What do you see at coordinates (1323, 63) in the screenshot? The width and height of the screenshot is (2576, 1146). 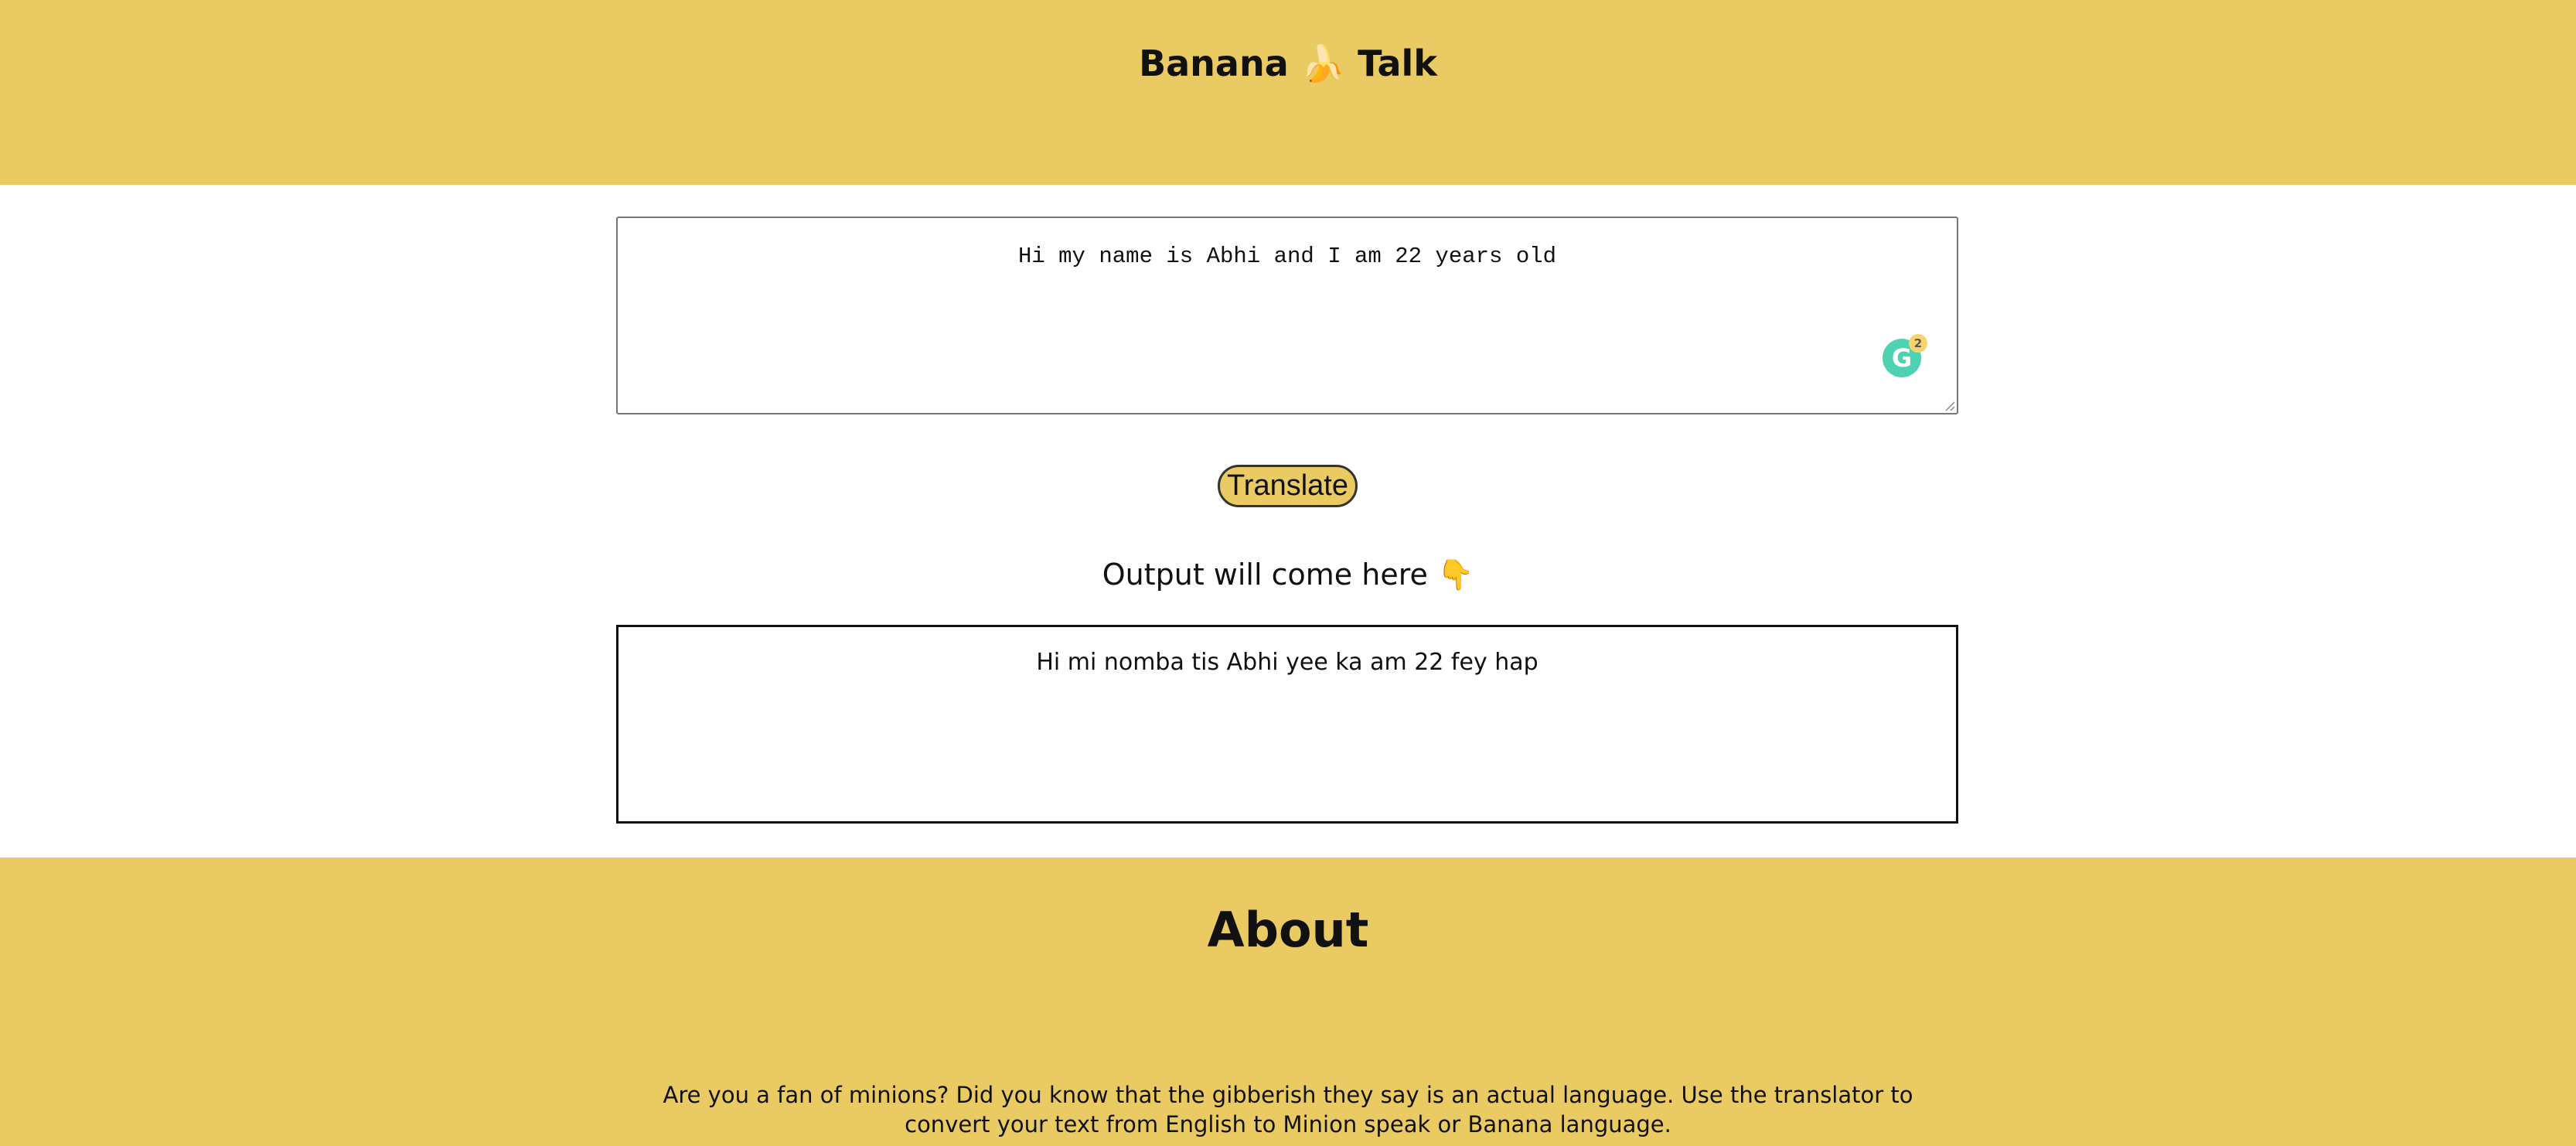 I see `banana-icon: 🍌` at bounding box center [1323, 63].